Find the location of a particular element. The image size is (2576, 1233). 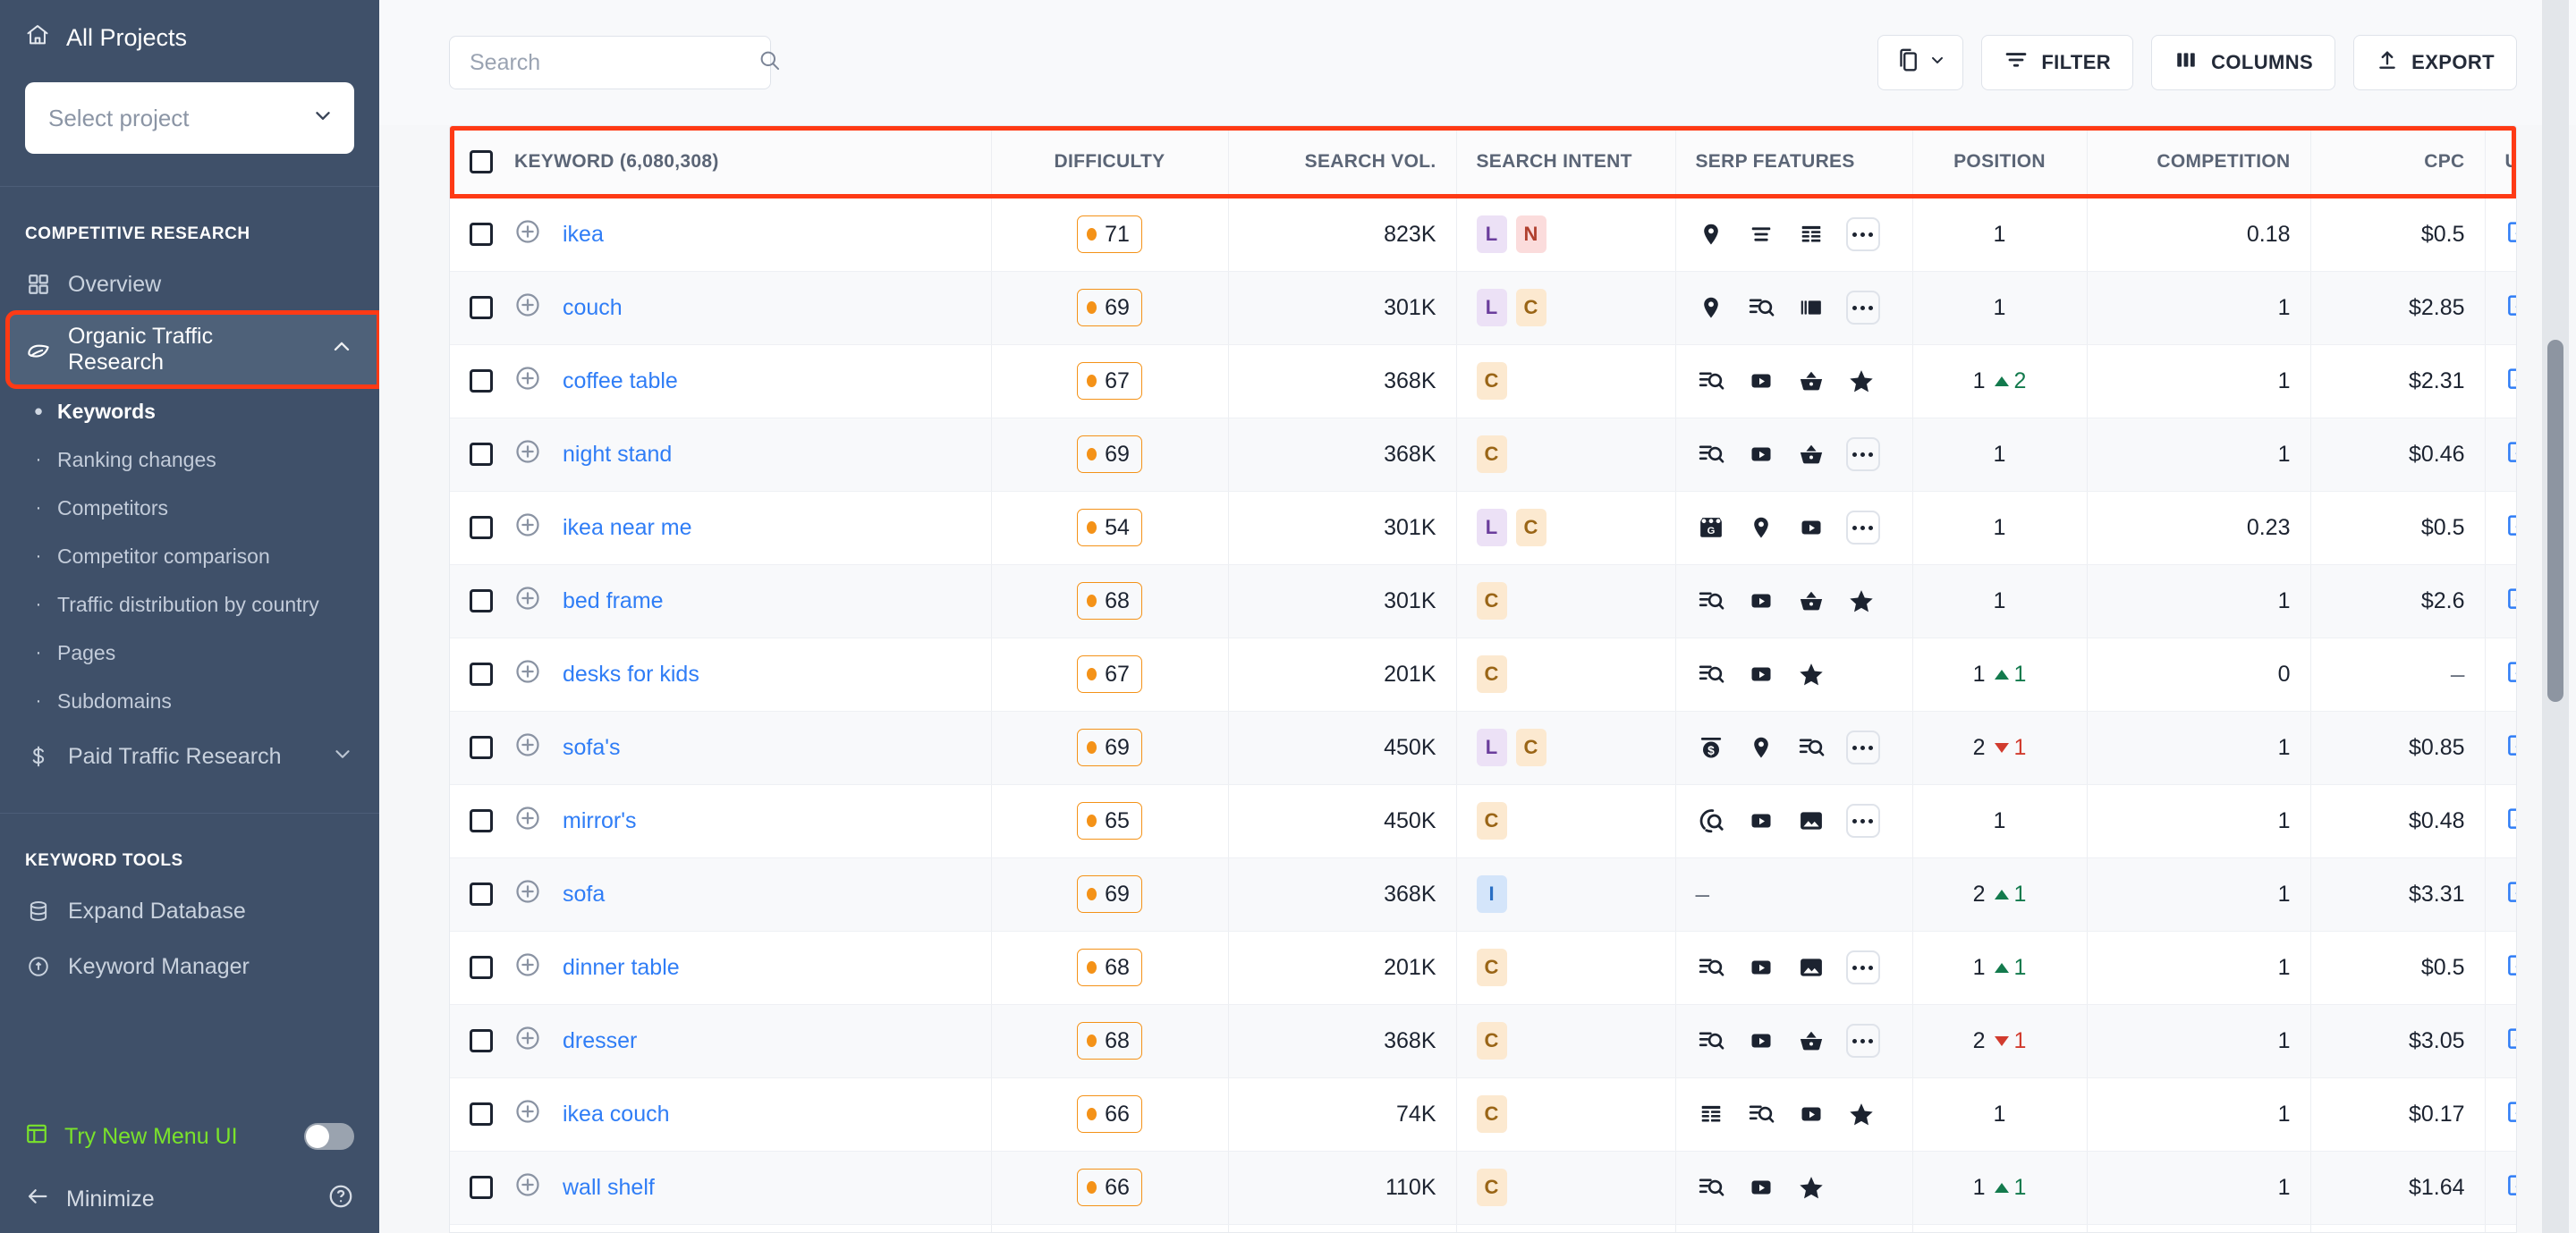

sidebar-item-overview: Overview is located at coordinates (189, 284).